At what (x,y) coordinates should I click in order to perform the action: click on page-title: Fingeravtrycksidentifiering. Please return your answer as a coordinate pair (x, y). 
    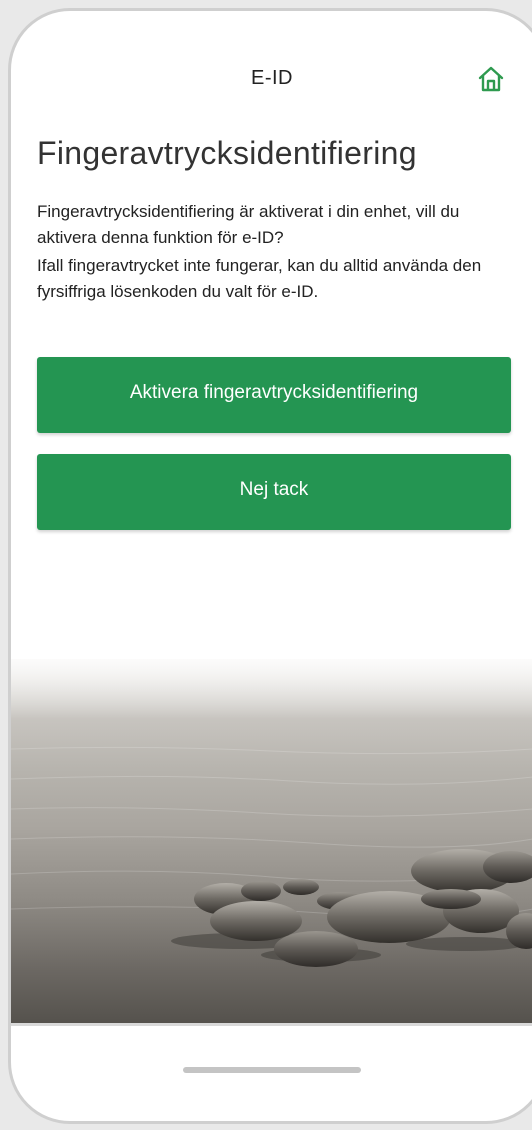
    Looking at the image, I should click on (227, 153).